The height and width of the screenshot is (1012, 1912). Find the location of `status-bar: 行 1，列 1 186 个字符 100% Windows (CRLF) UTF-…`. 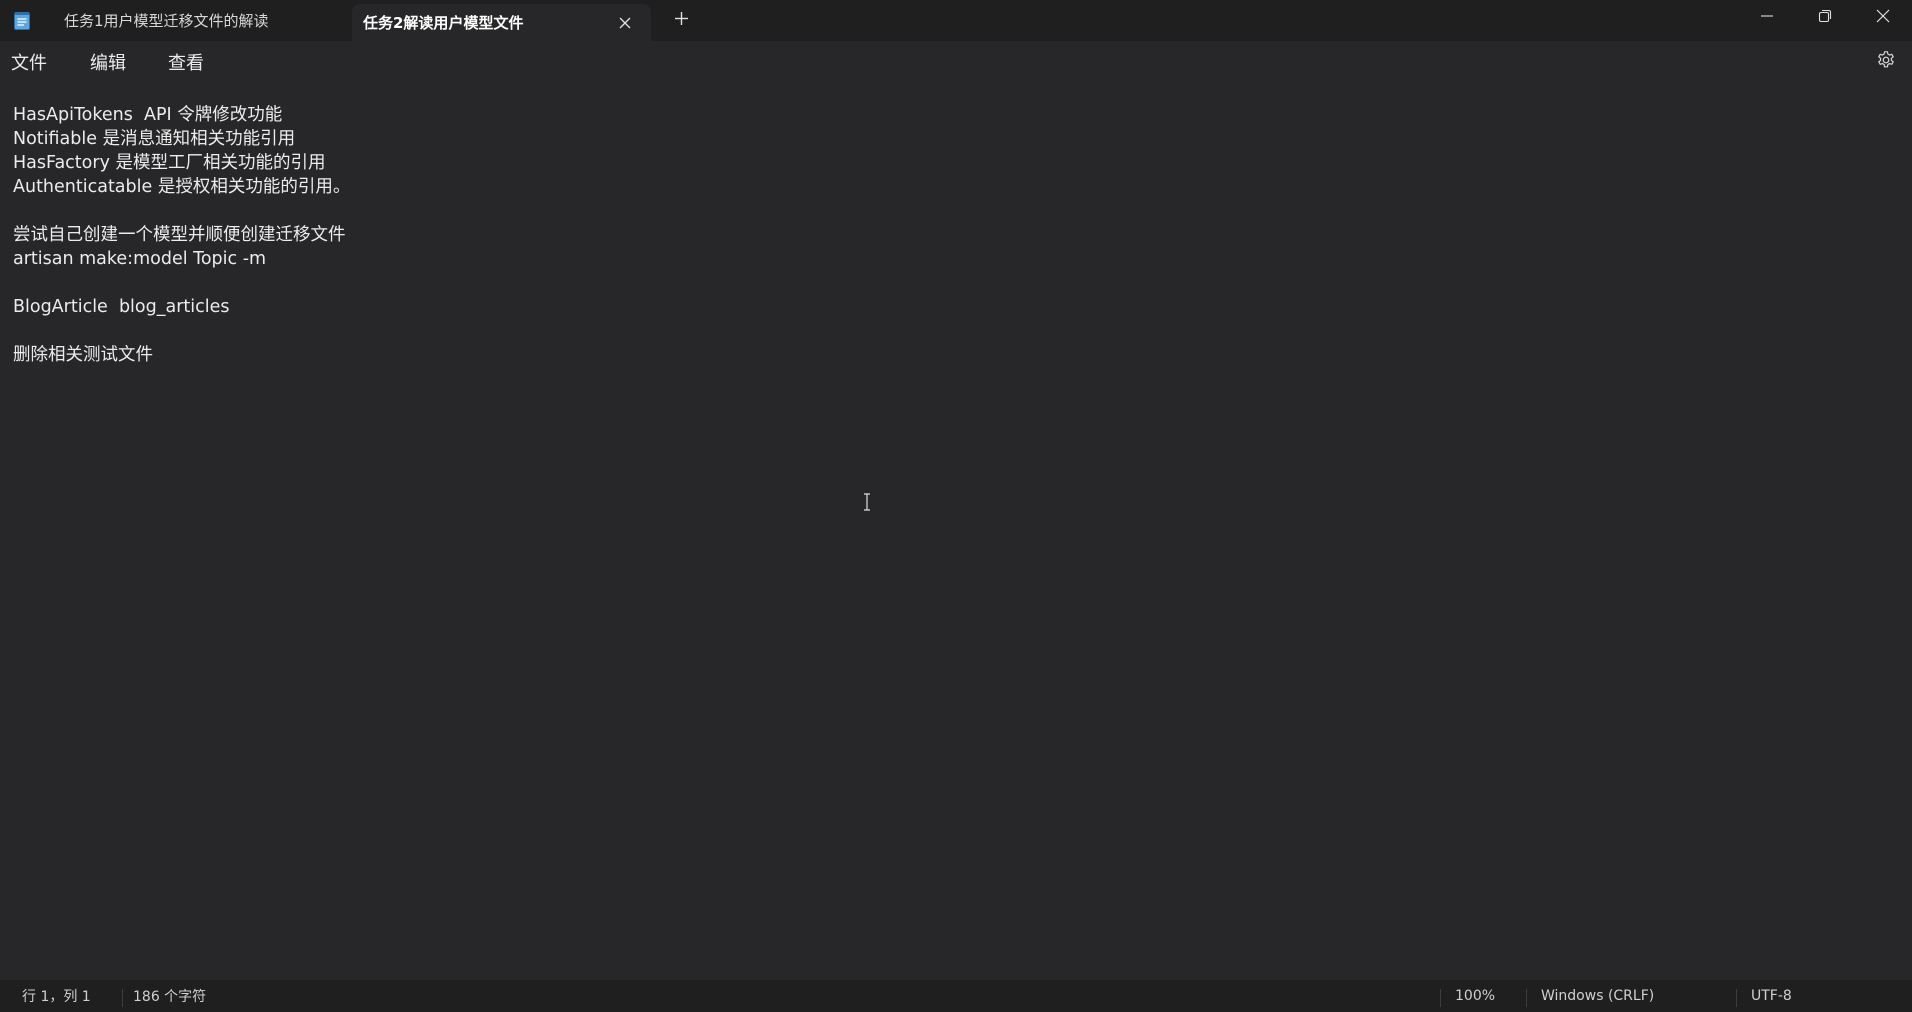

status-bar: 行 1，列 1 186 个字符 100% Windows (CRLF) UTF-… is located at coordinates (956, 996).